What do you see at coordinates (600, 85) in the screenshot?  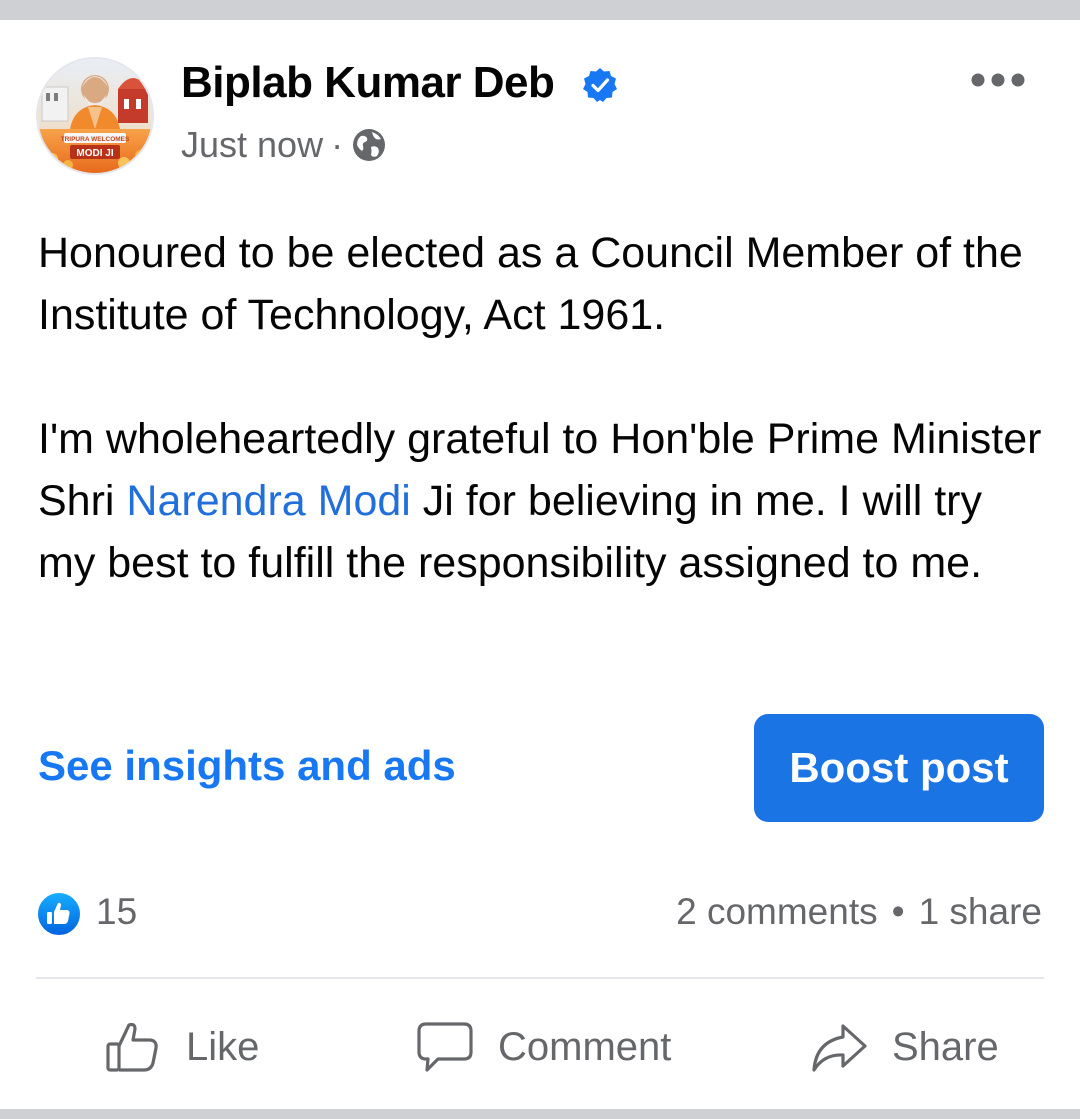 I see `verified-badge-icon` at bounding box center [600, 85].